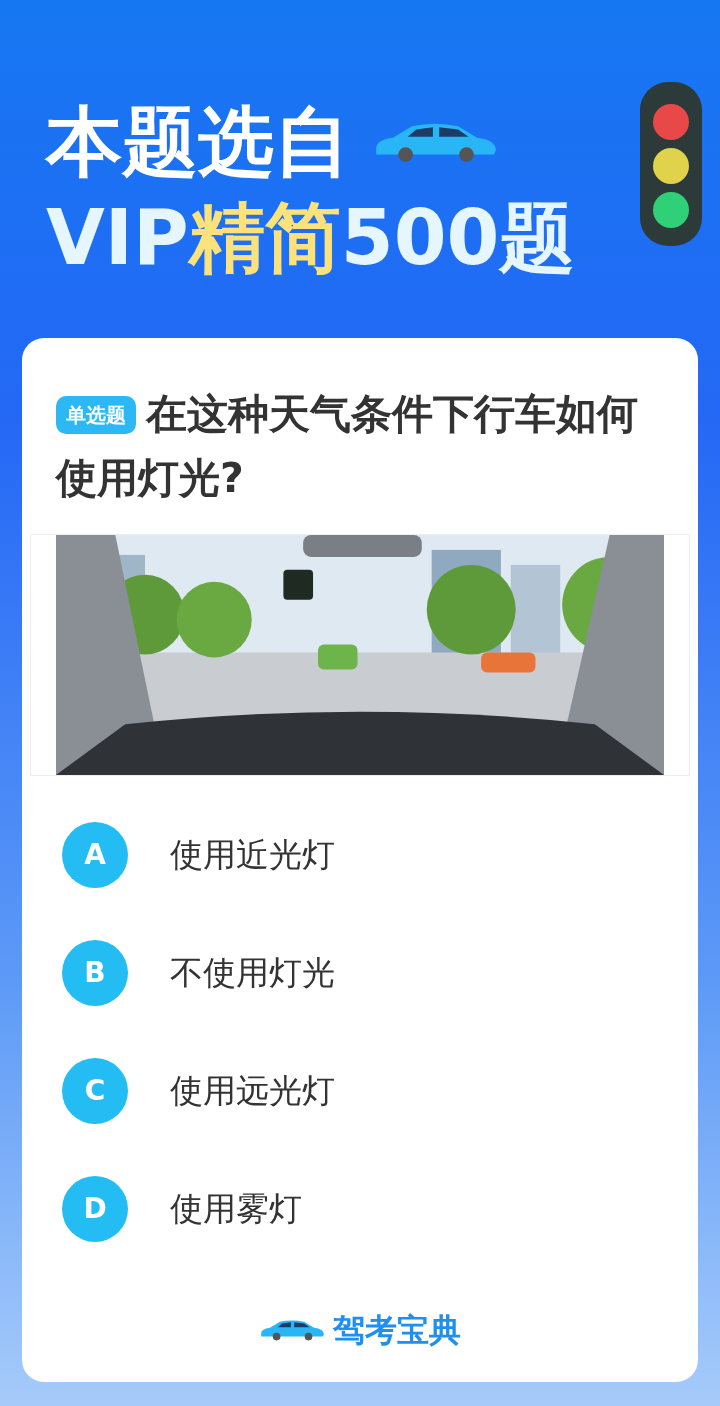  I want to click on question-type-badge: 单选题, so click(96, 415).